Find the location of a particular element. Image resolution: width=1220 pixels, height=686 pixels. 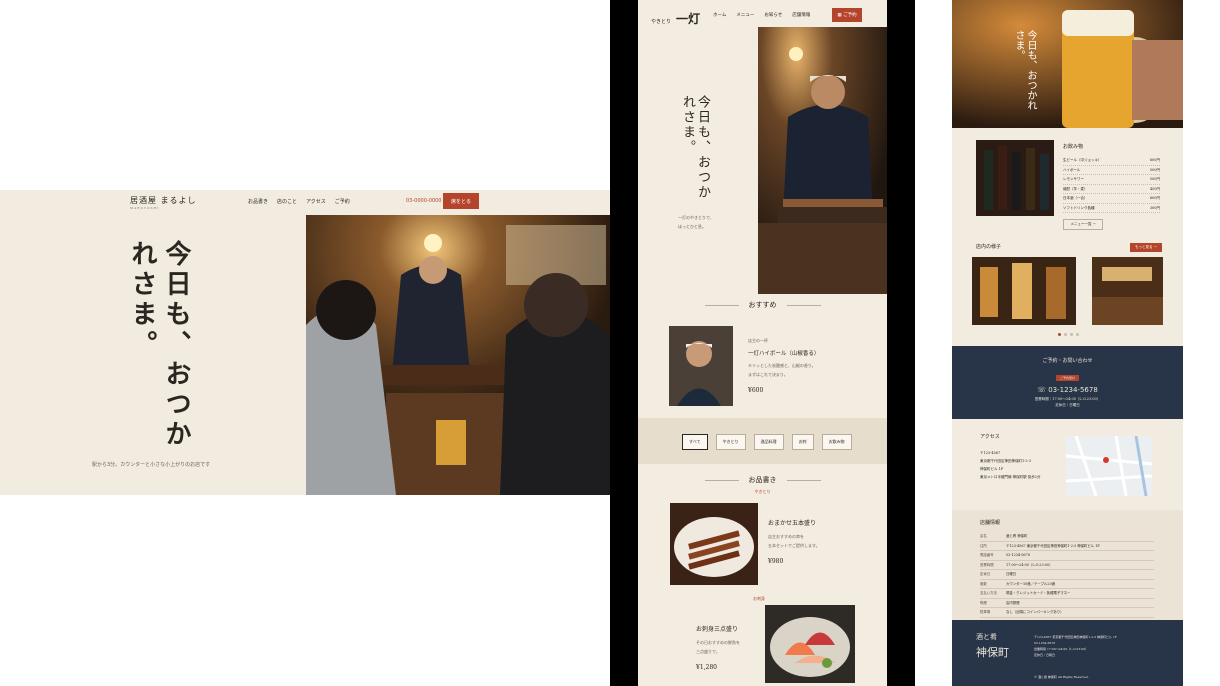

nav-item: 店舗情報 is located at coordinates (801, 15).